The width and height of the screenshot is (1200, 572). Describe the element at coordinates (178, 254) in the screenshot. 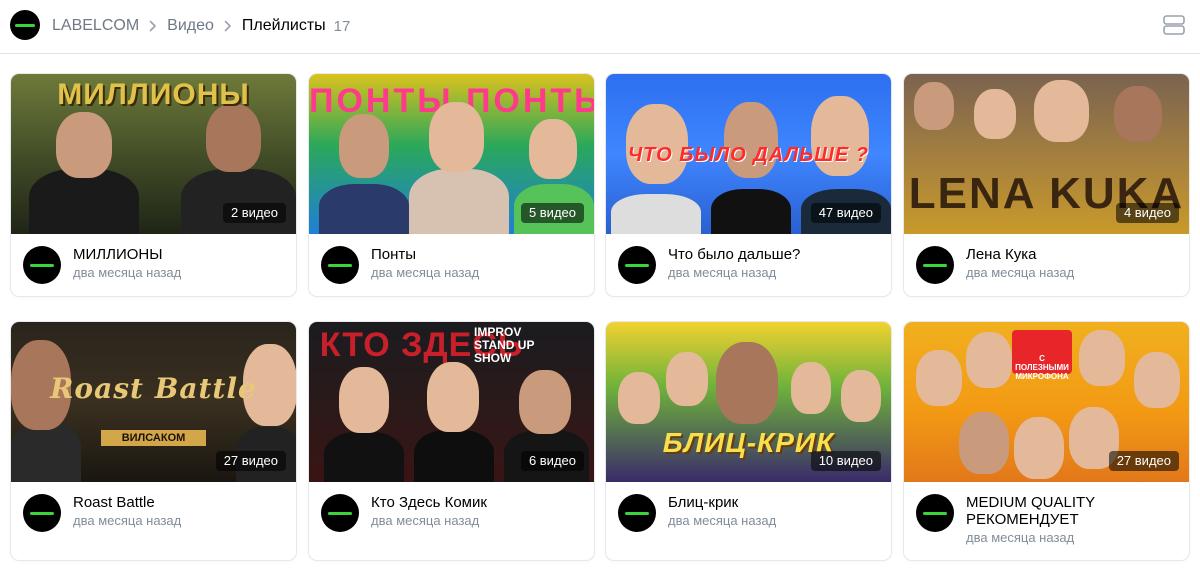

I see `playlist-title: МИЛЛИОНЫ` at that location.